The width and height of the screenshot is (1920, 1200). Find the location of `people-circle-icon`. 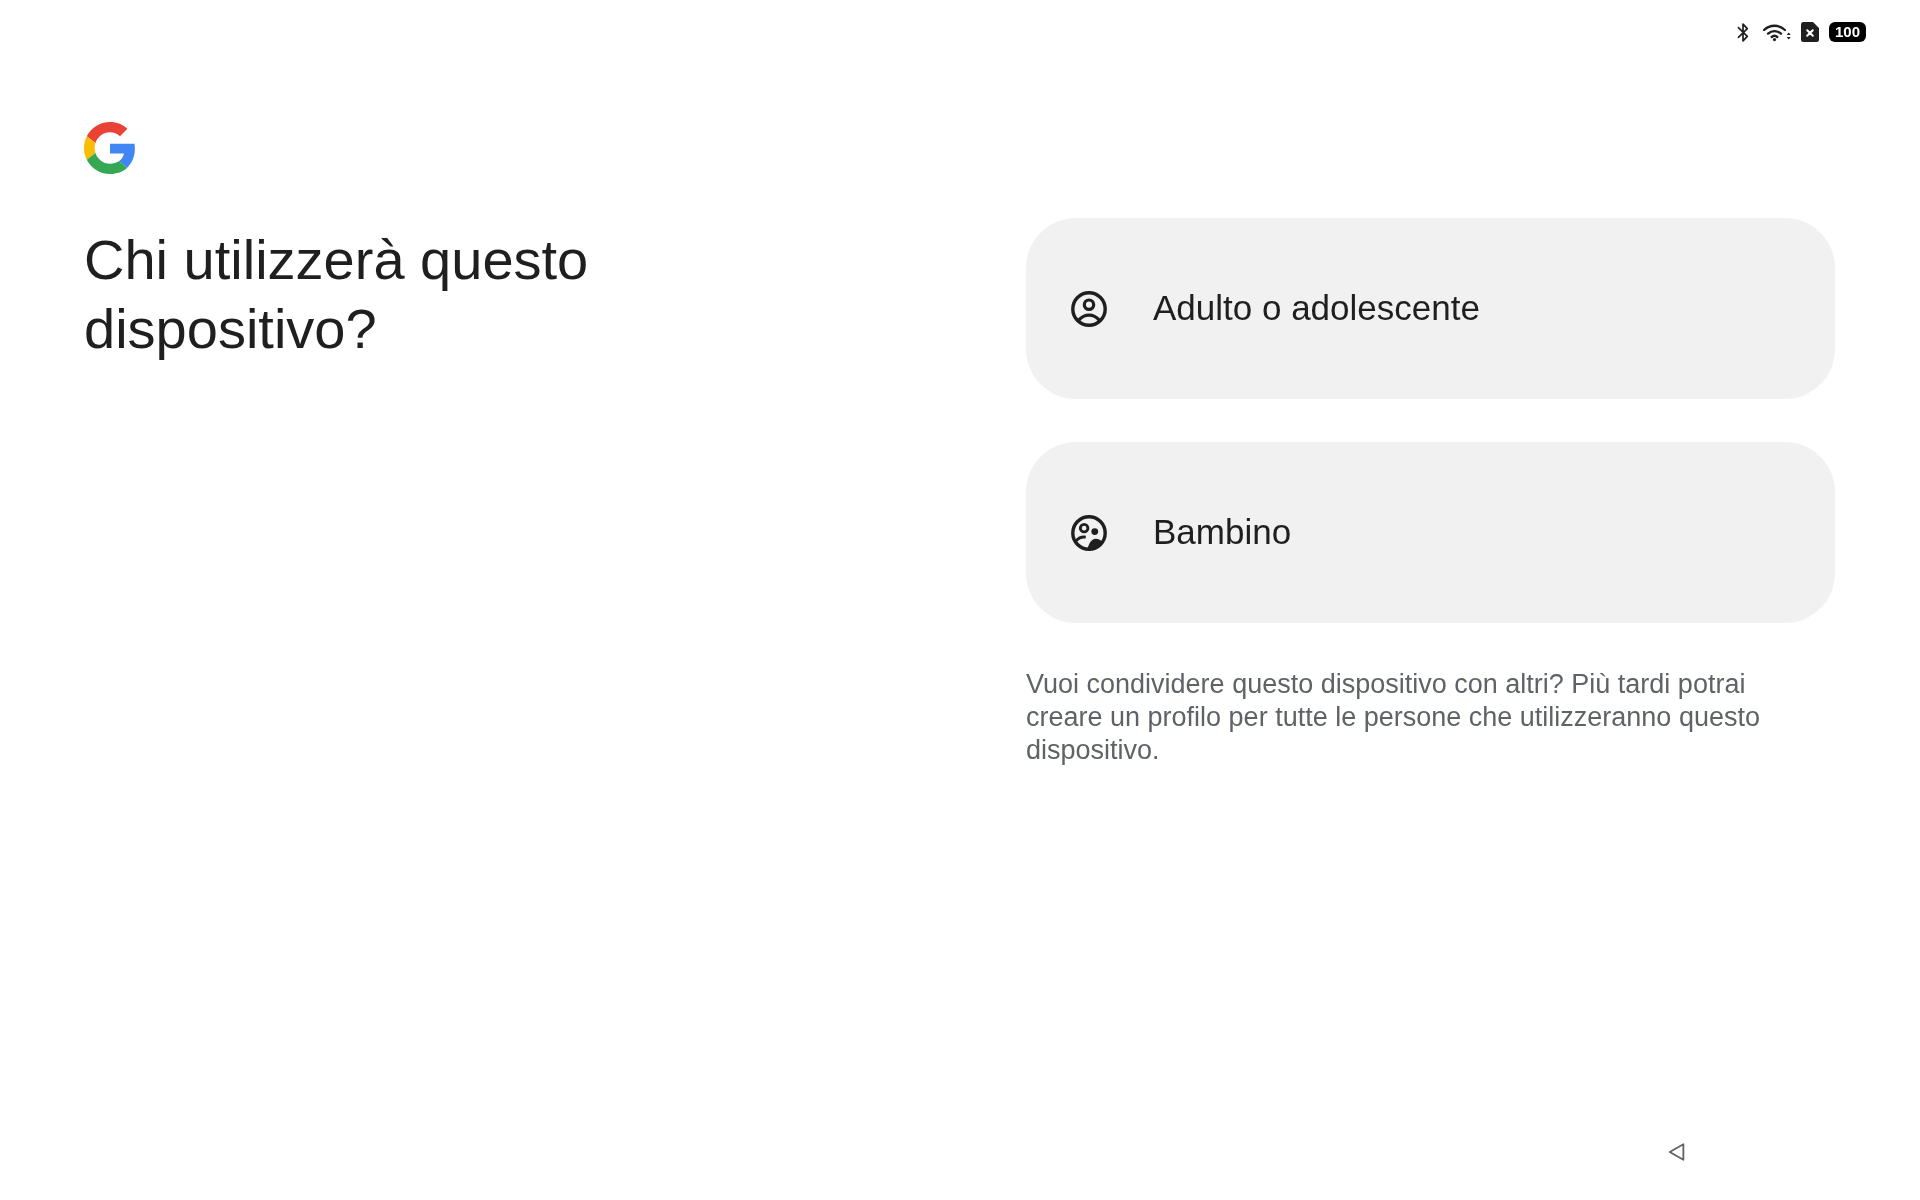

people-circle-icon is located at coordinates (1089, 532).